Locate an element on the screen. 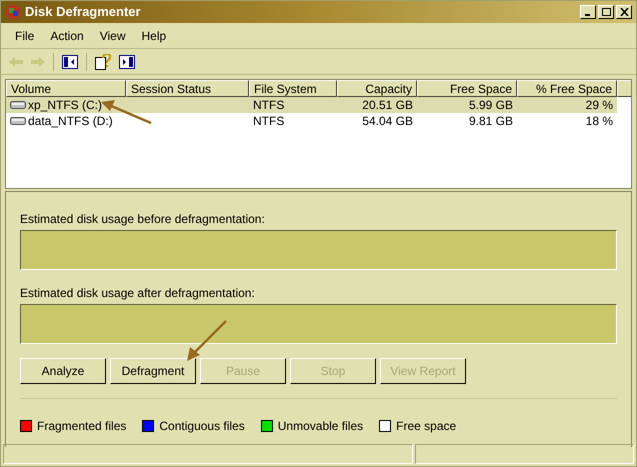  action-button: Defragment is located at coordinates (153, 371).